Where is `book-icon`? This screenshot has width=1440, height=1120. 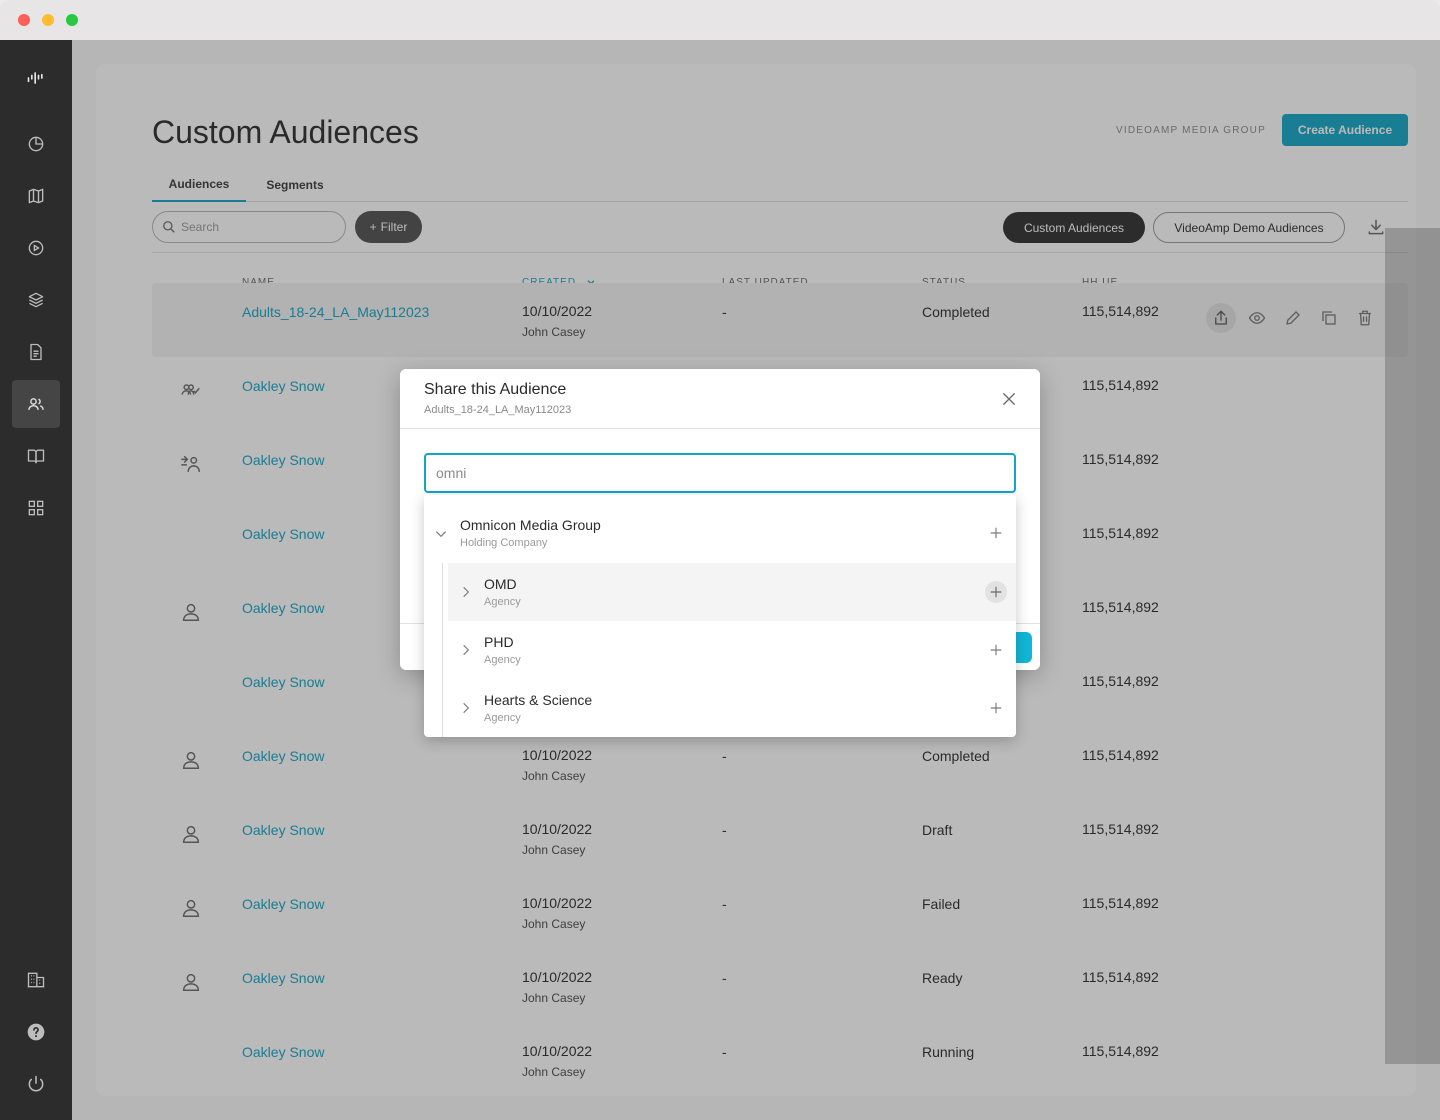
book-icon is located at coordinates (36, 456).